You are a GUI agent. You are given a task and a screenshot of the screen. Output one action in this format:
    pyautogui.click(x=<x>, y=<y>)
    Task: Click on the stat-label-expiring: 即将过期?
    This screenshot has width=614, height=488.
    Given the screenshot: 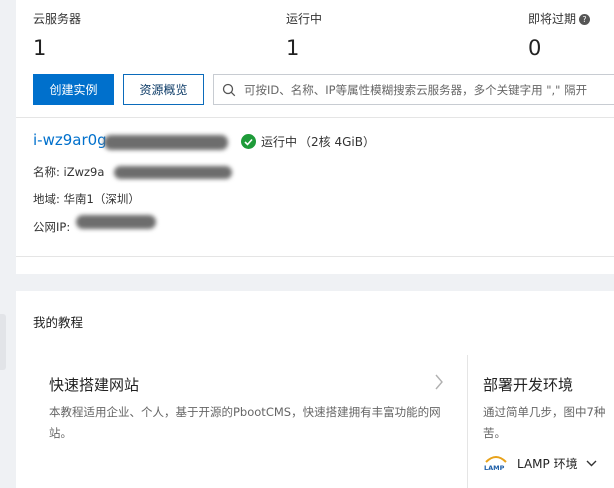 What is the action you would take?
    pyautogui.click(x=559, y=18)
    